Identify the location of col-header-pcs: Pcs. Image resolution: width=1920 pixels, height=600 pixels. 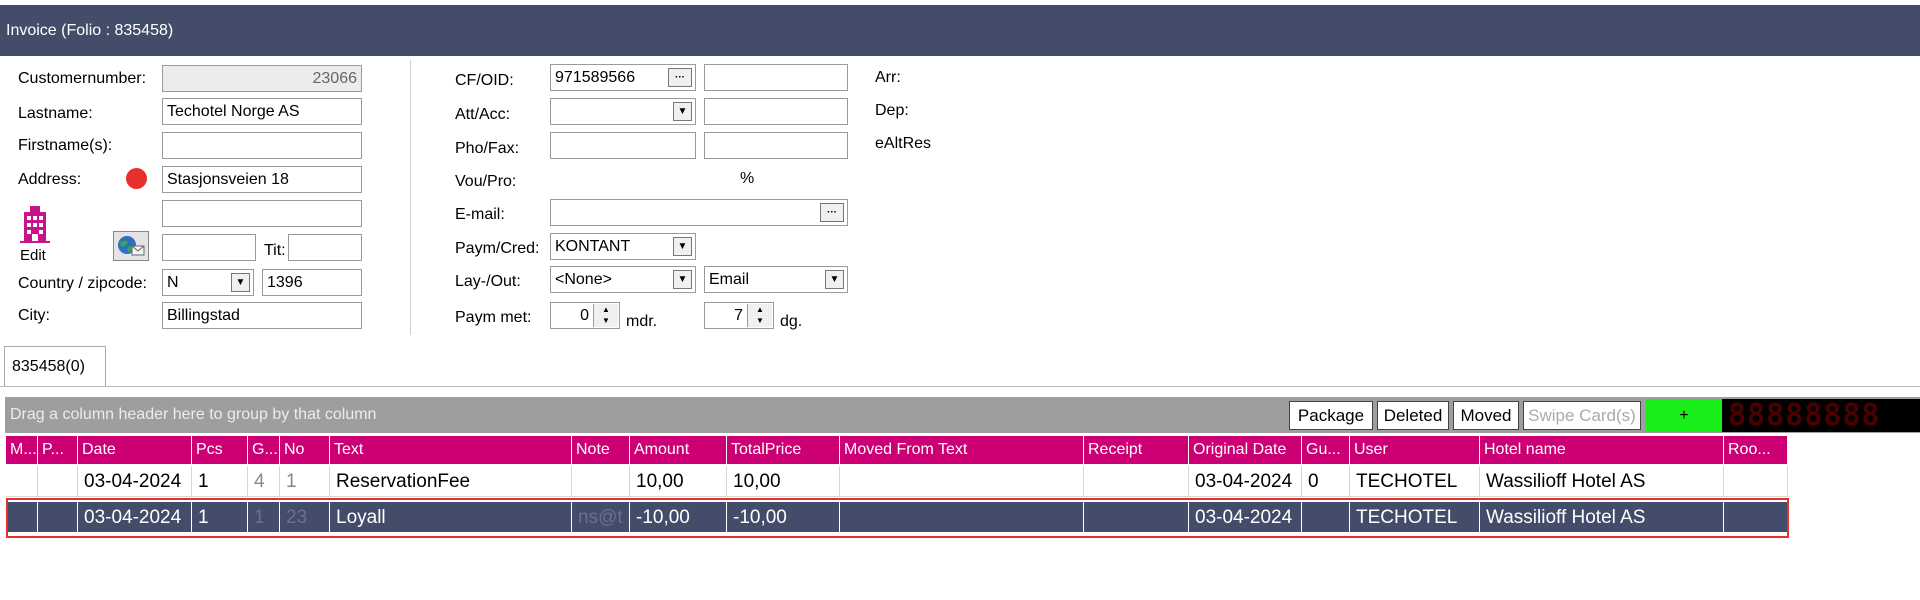
(220, 450).